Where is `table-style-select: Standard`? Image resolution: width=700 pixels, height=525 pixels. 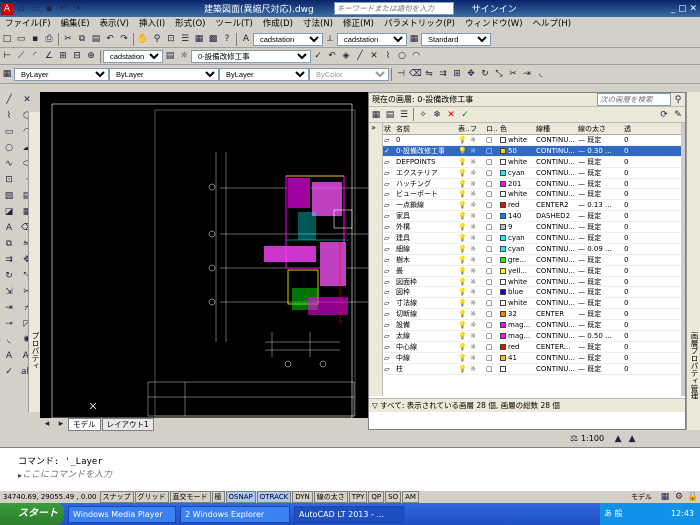
table-style-select: Standard is located at coordinates (456, 39).